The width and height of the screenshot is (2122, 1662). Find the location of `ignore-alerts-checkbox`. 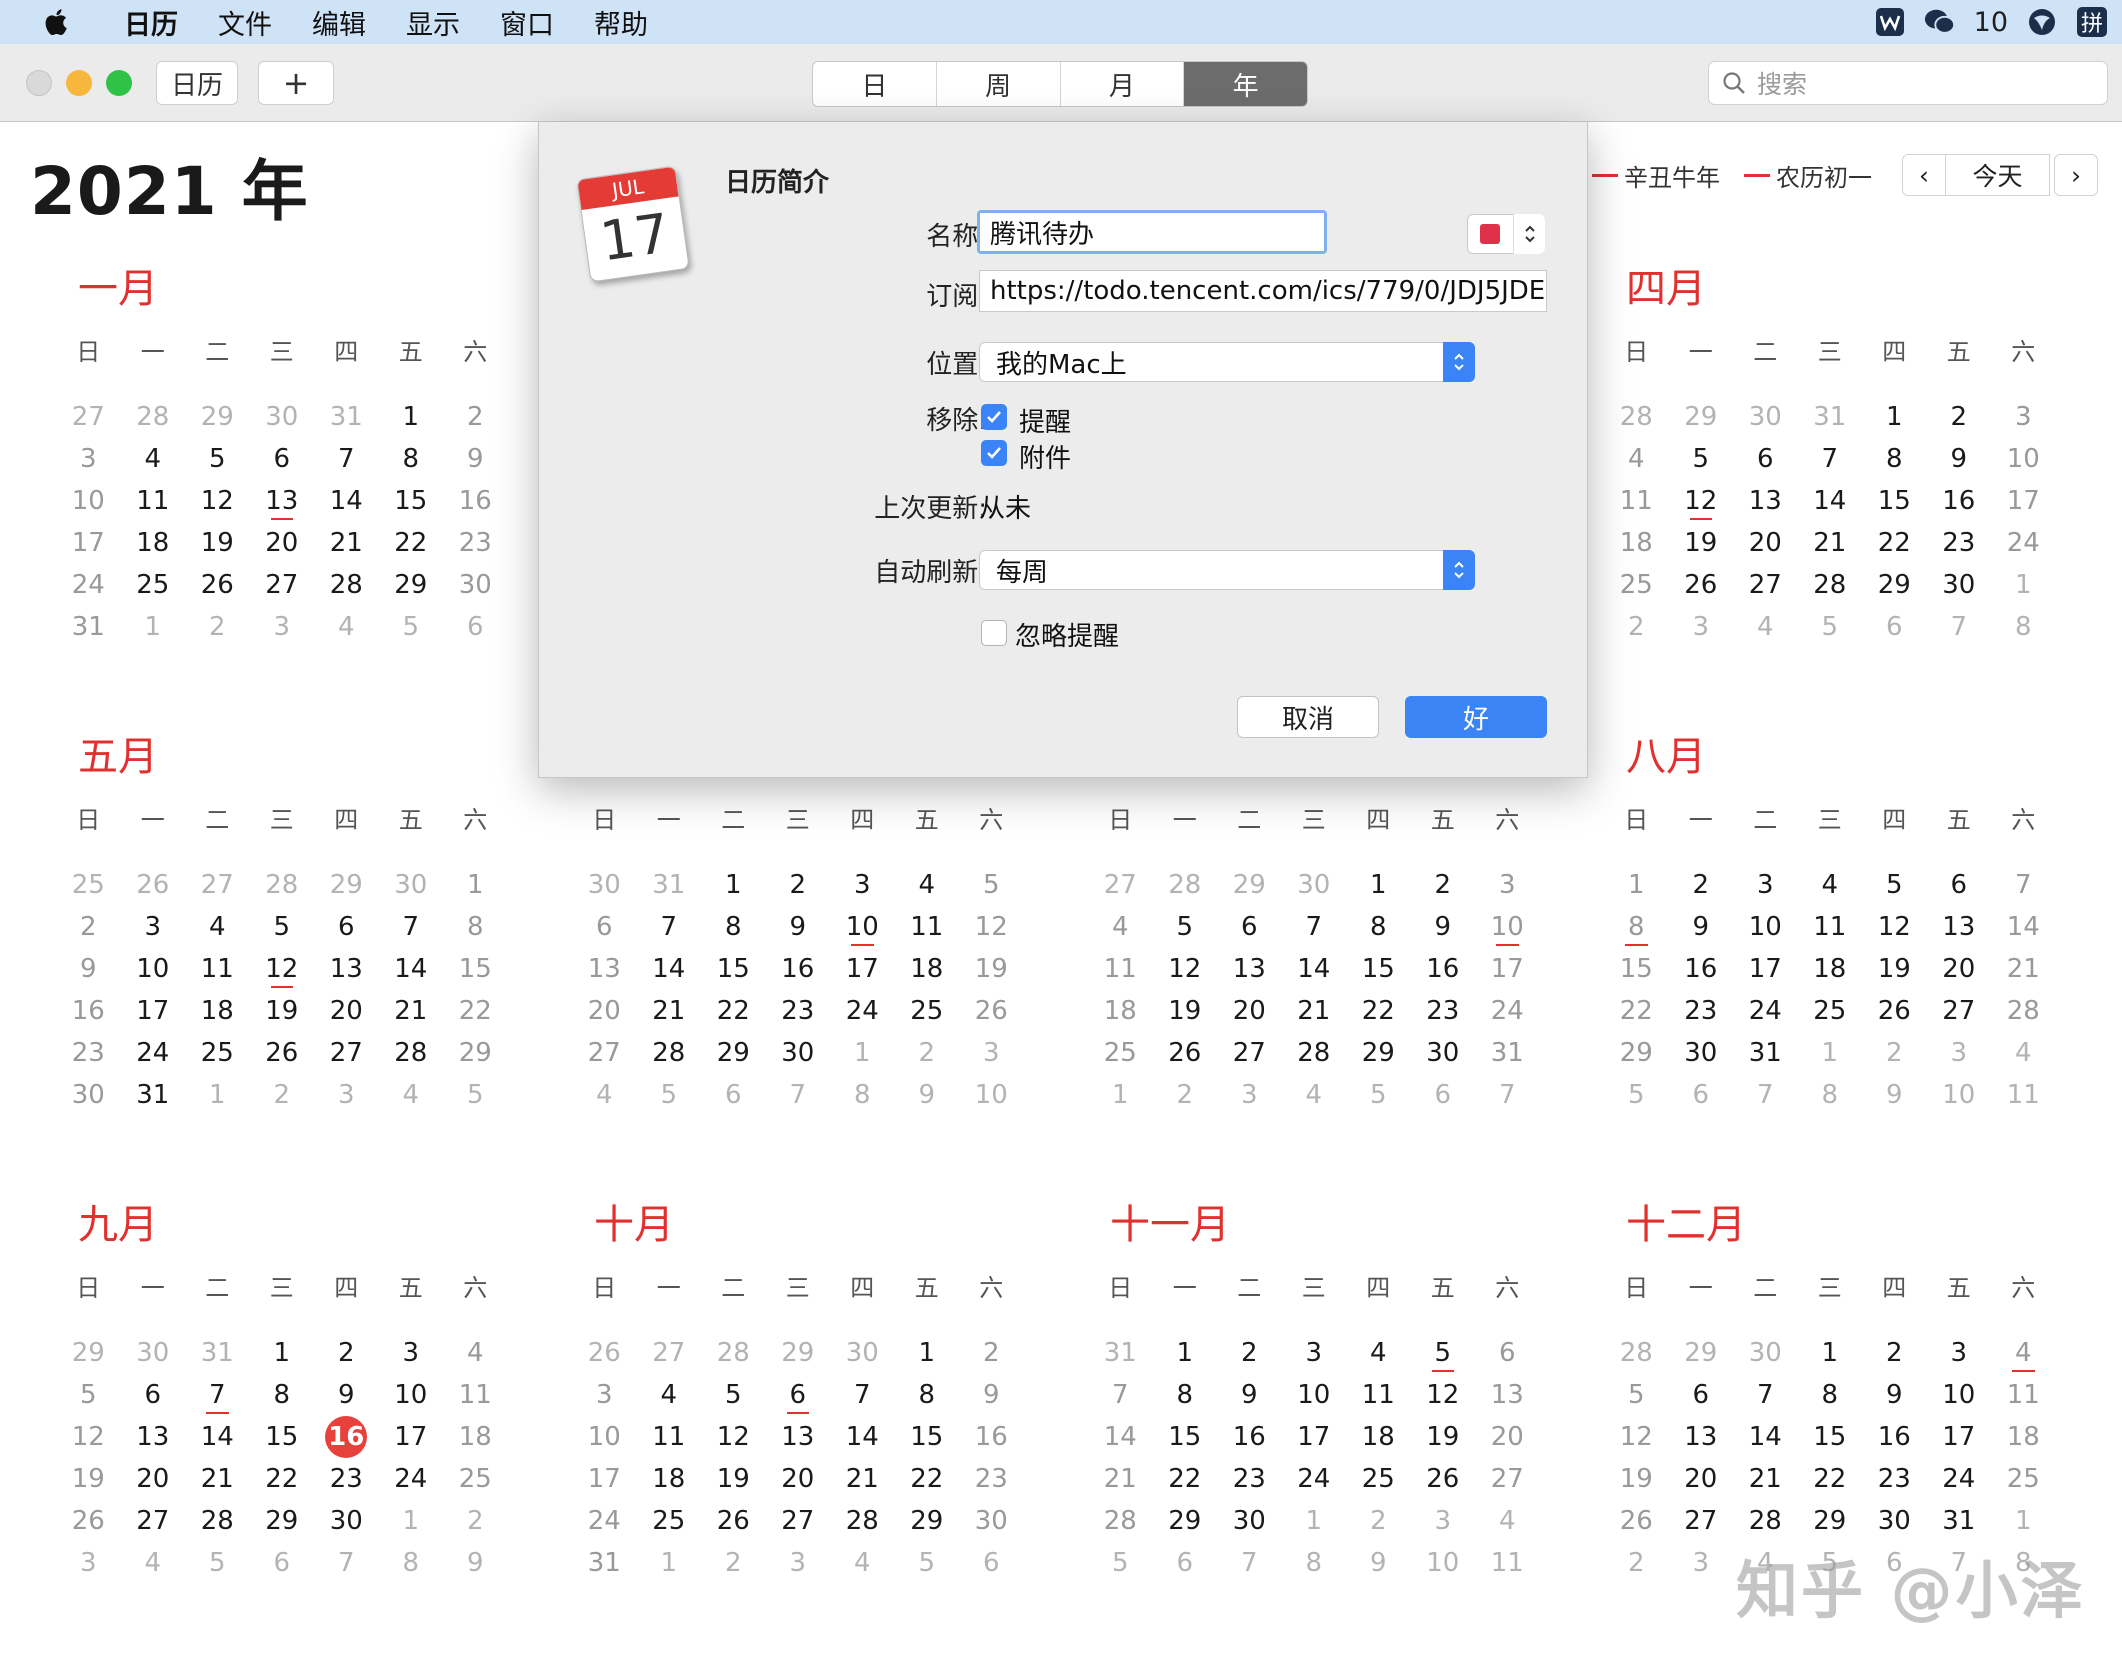

ignore-alerts-checkbox is located at coordinates (994, 633).